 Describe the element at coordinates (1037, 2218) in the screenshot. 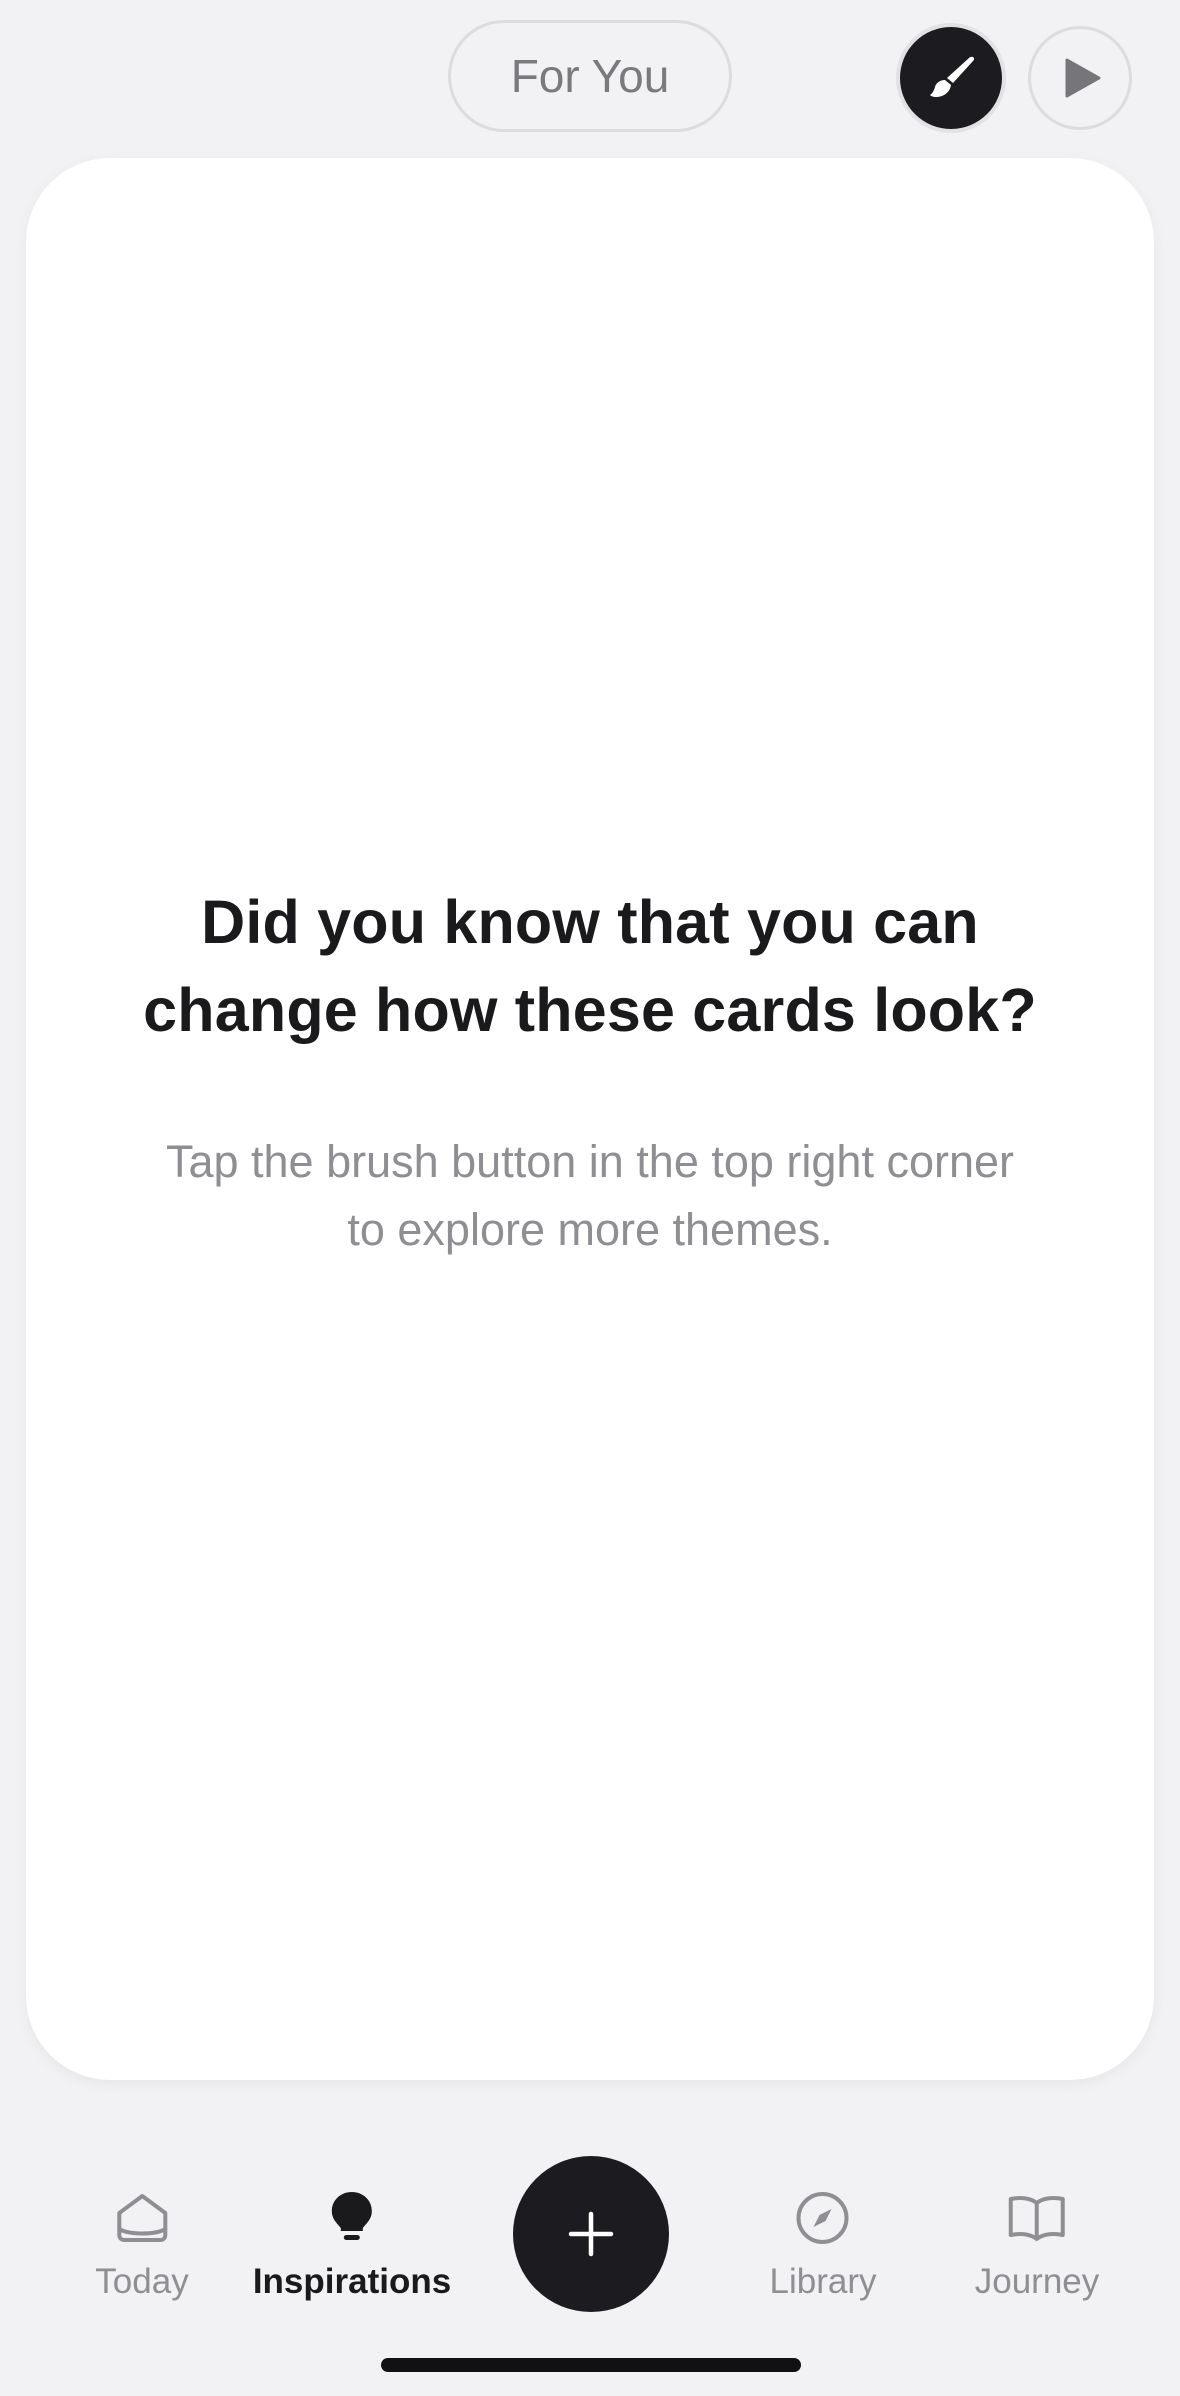

I see `book-icon` at that location.